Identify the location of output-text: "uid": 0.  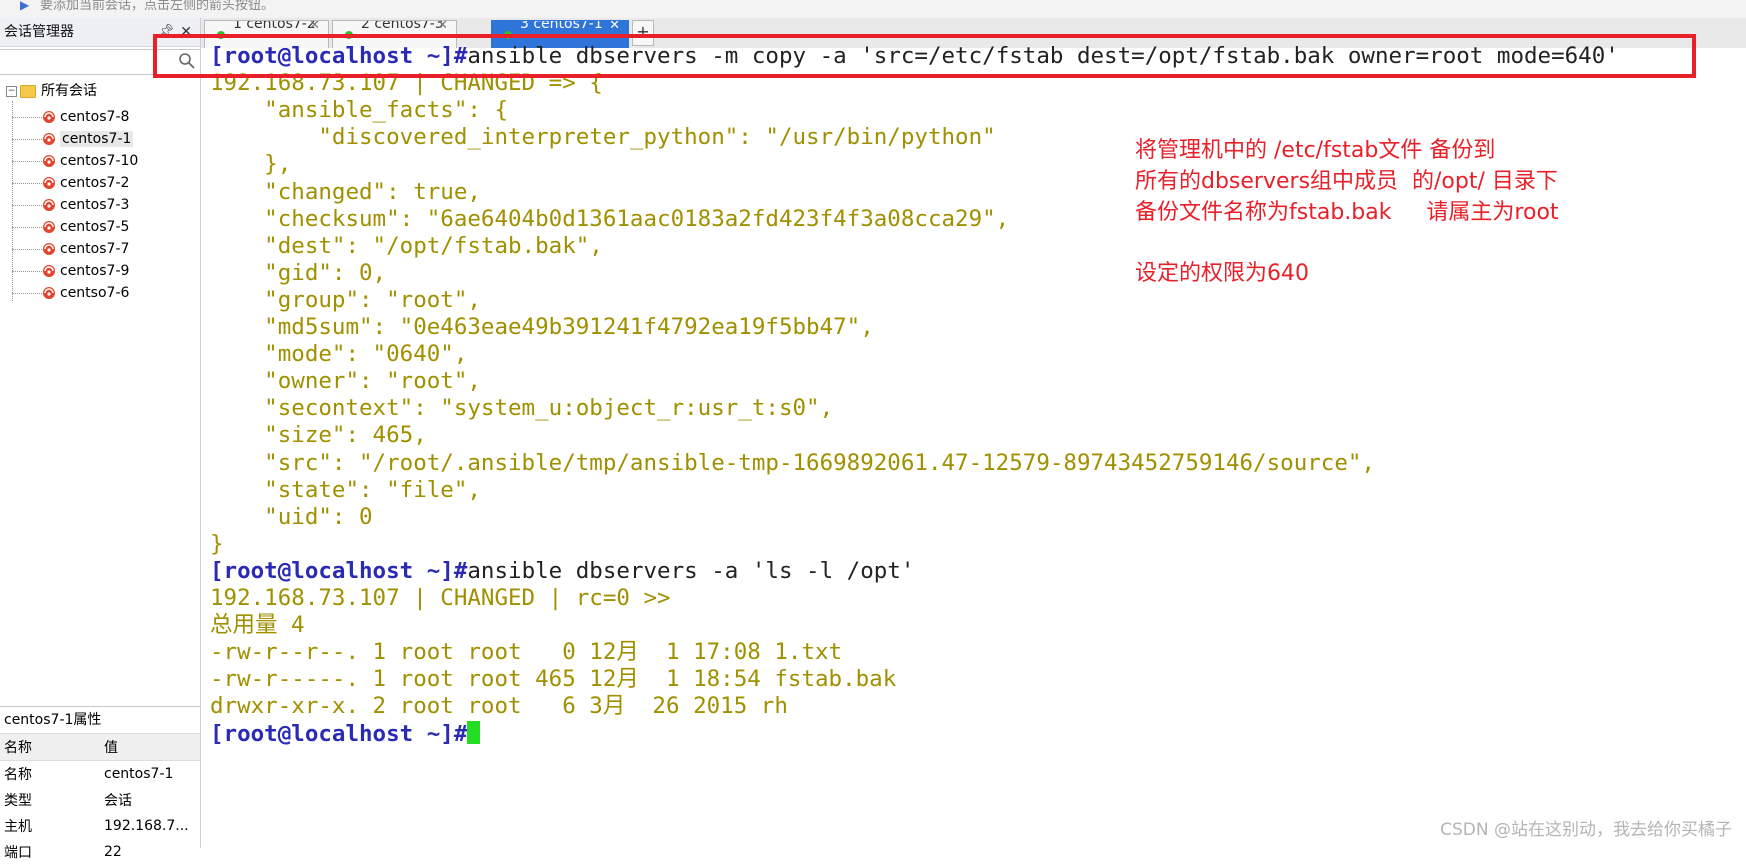
(291, 517).